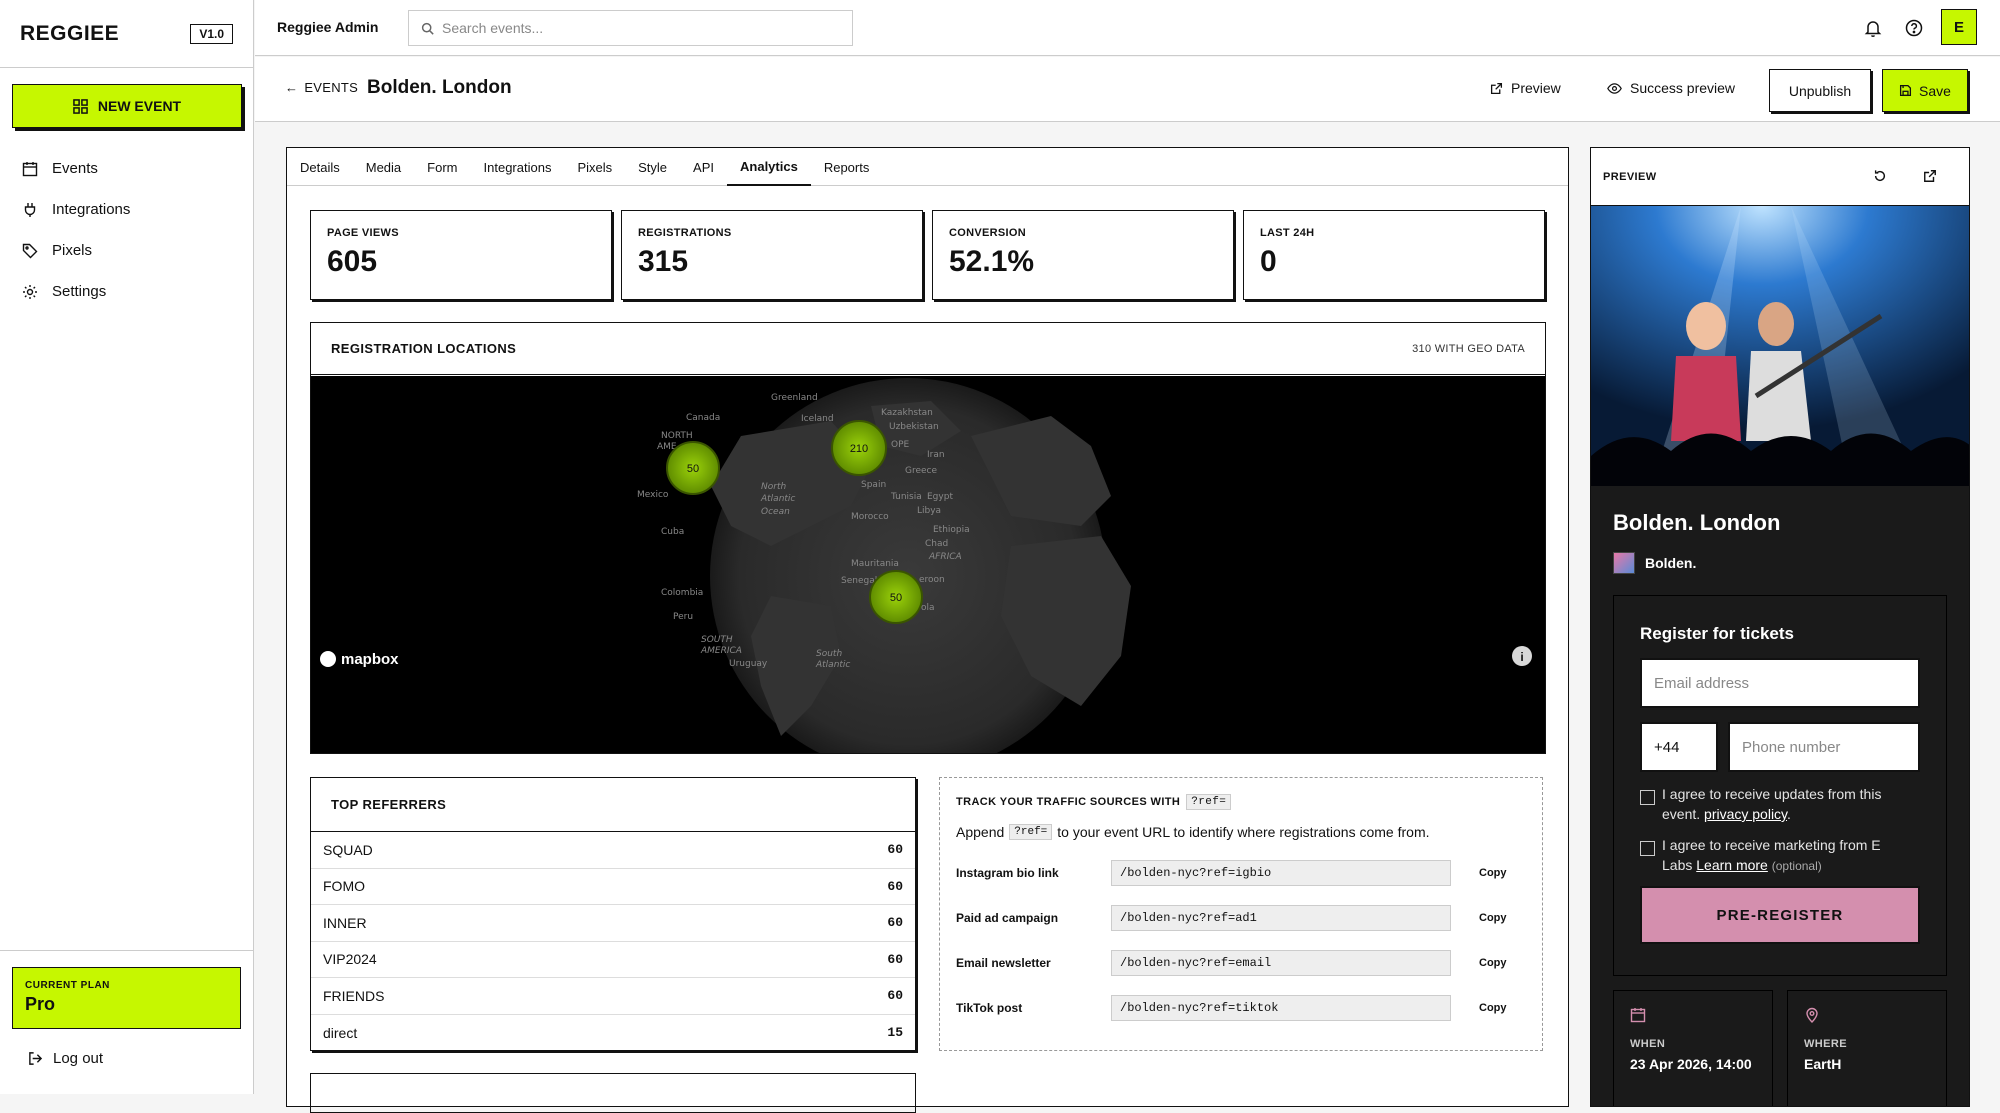  Describe the element at coordinates (439, 87) in the screenshot. I see `page-title: Bolden. London` at that location.